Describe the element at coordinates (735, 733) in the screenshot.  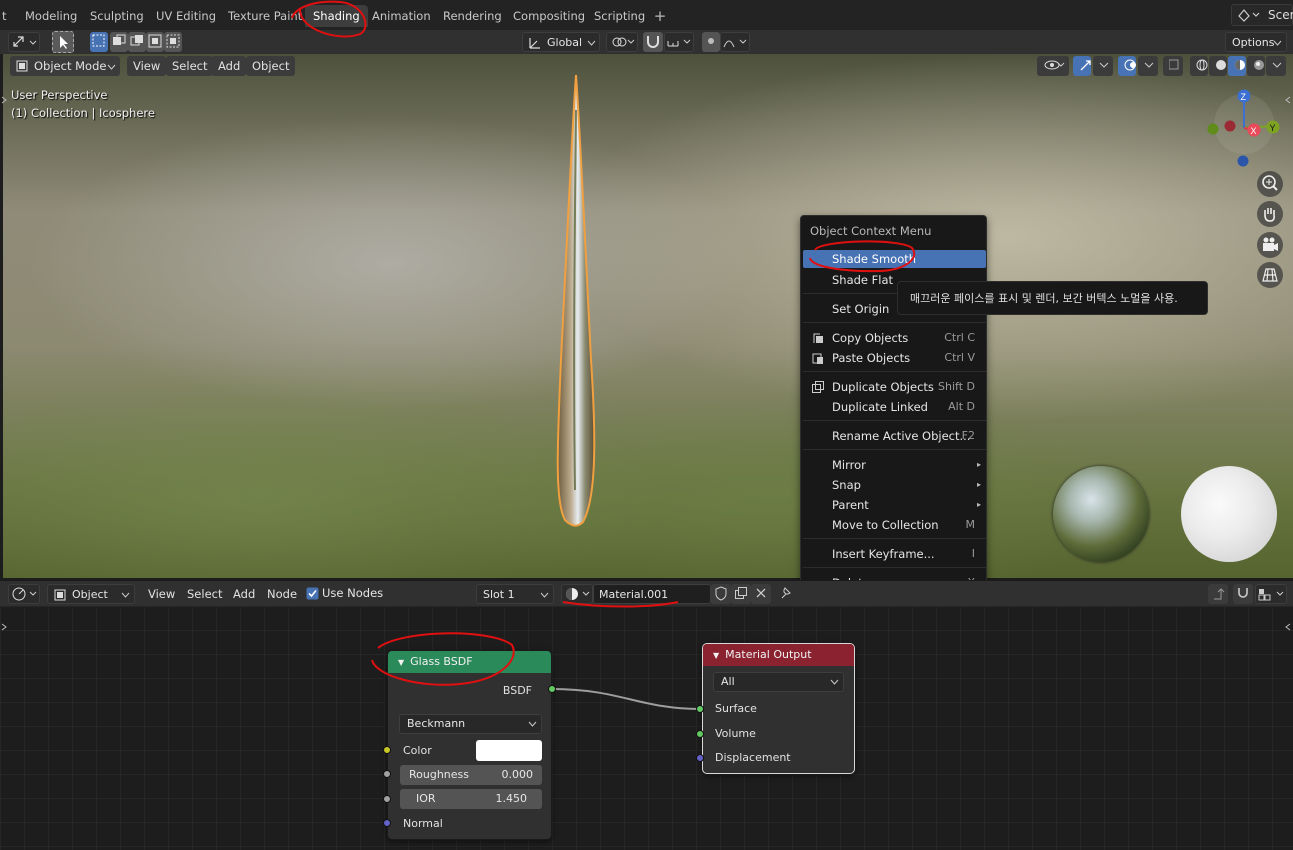
I see `volume-label: Volume` at that location.